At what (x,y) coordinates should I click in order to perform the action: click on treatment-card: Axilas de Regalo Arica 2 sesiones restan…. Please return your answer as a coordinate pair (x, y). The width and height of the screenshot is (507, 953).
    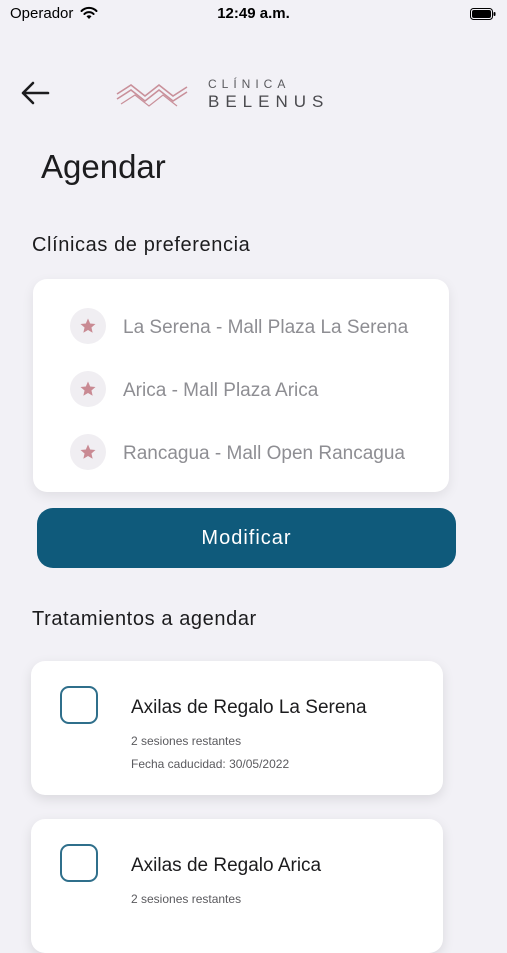
    Looking at the image, I should click on (237, 886).